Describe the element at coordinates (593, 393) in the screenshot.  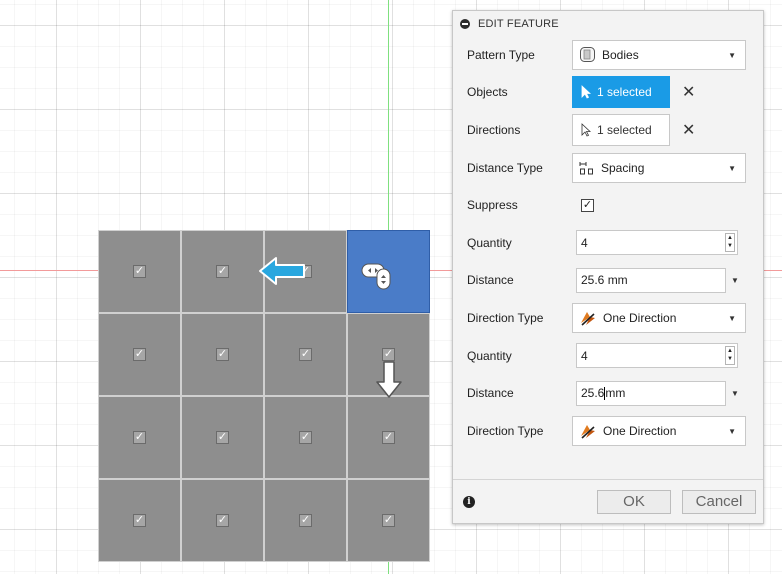
I see `distance-2-value: 25.6` at that location.